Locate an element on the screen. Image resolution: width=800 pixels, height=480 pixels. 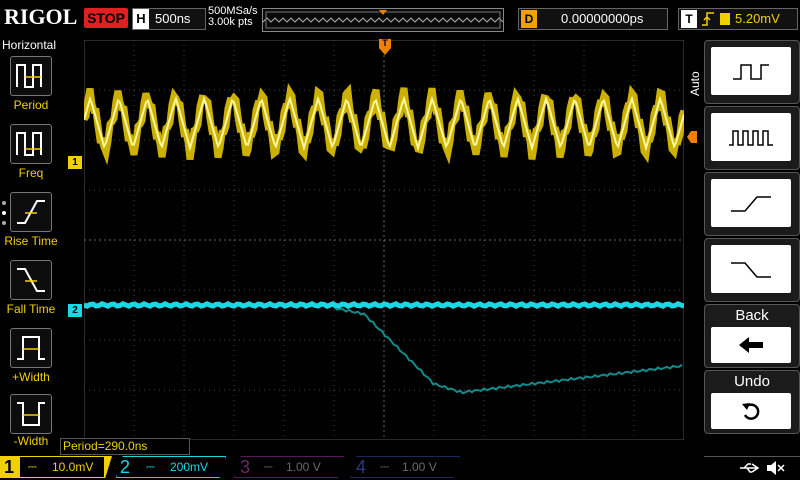
freq-button is located at coordinates (31, 144).